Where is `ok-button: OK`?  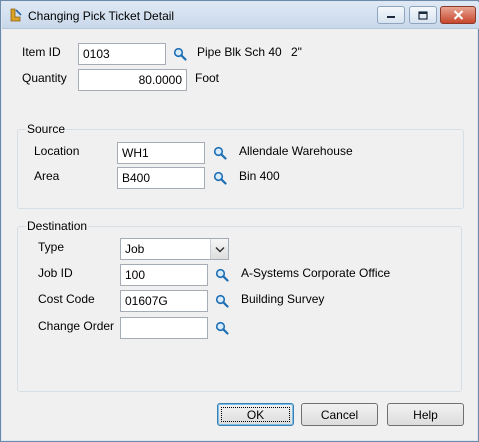 ok-button: OK is located at coordinates (255, 414).